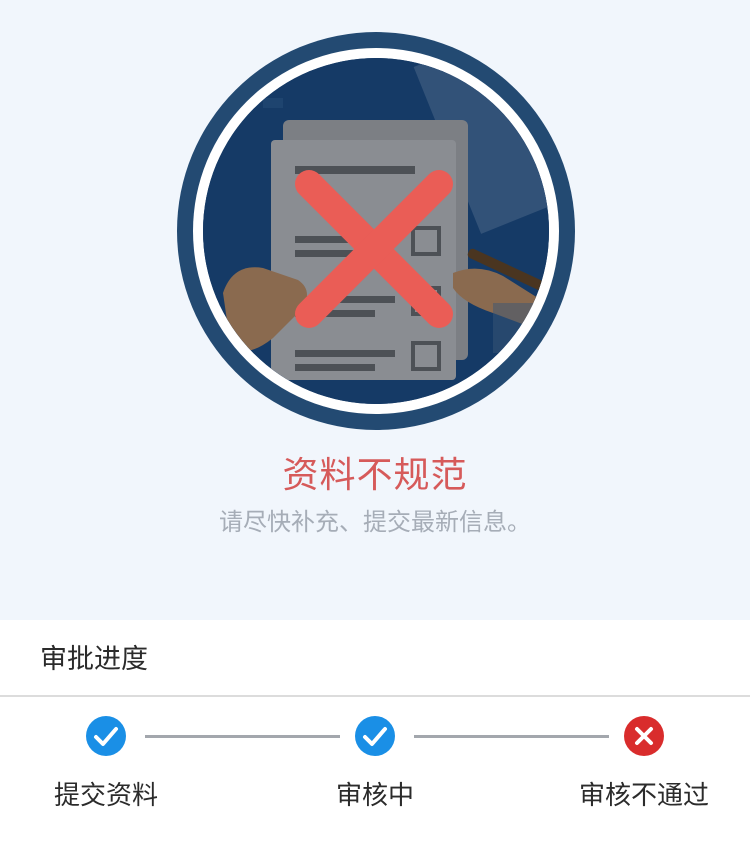 This screenshot has height=855, width=750. Describe the element at coordinates (105, 796) in the screenshot. I see `step-label-submit: 提交资料` at that location.